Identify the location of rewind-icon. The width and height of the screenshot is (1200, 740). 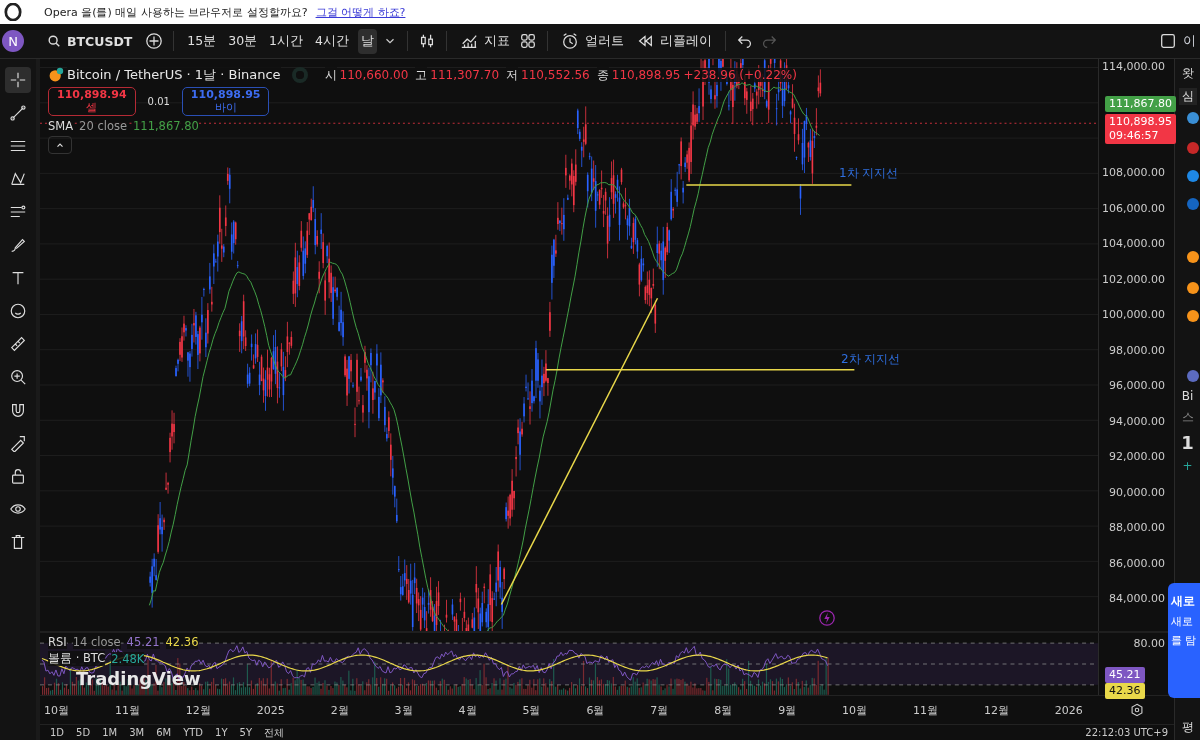
(645, 41).